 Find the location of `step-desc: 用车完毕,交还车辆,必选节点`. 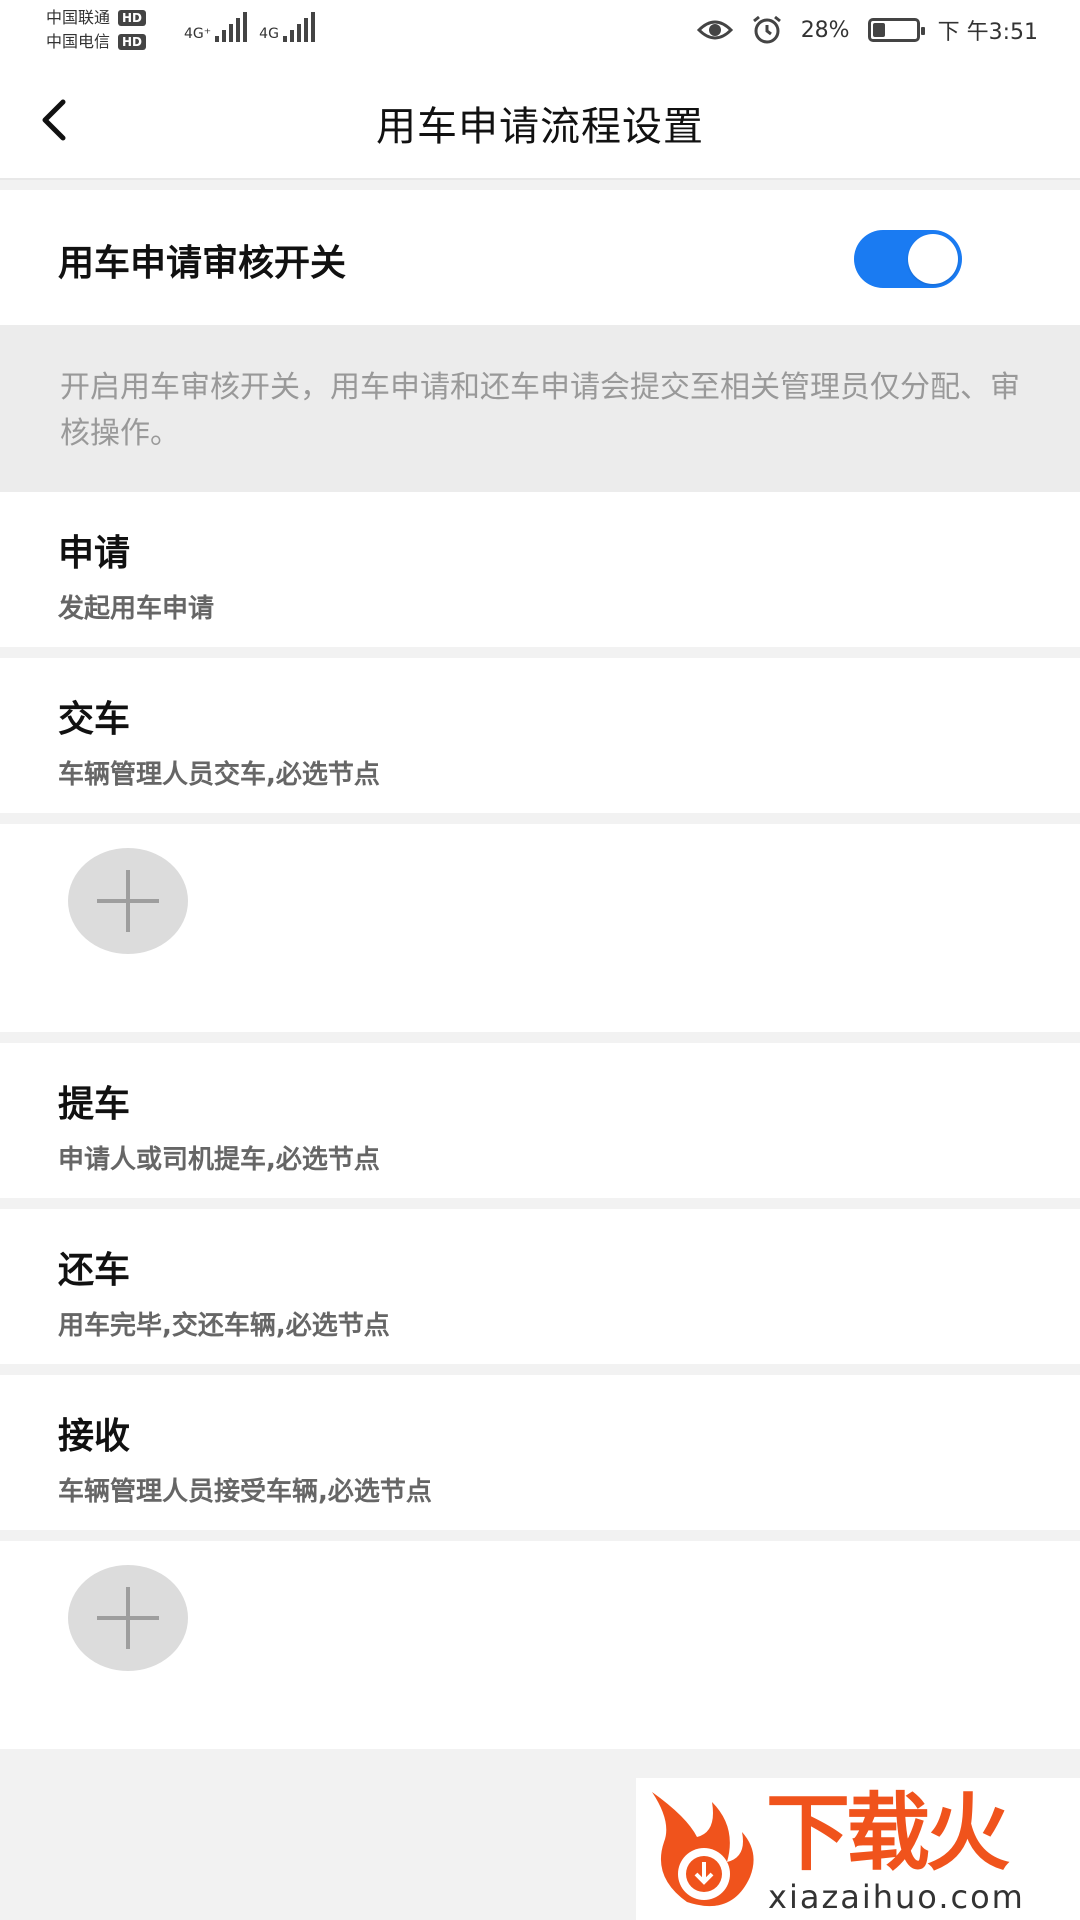

step-desc: 用车完毕,交还车辆,必选节点 is located at coordinates (224, 1326).